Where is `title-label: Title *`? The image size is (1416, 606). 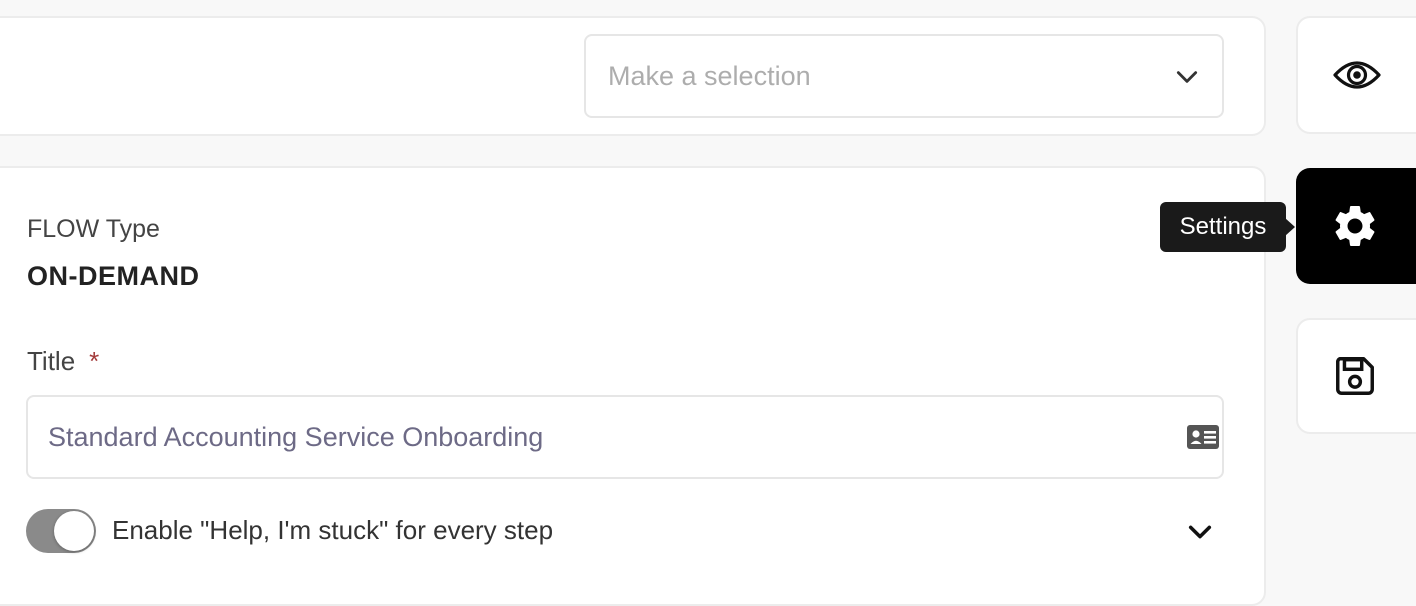
title-label: Title * is located at coordinates (63, 361).